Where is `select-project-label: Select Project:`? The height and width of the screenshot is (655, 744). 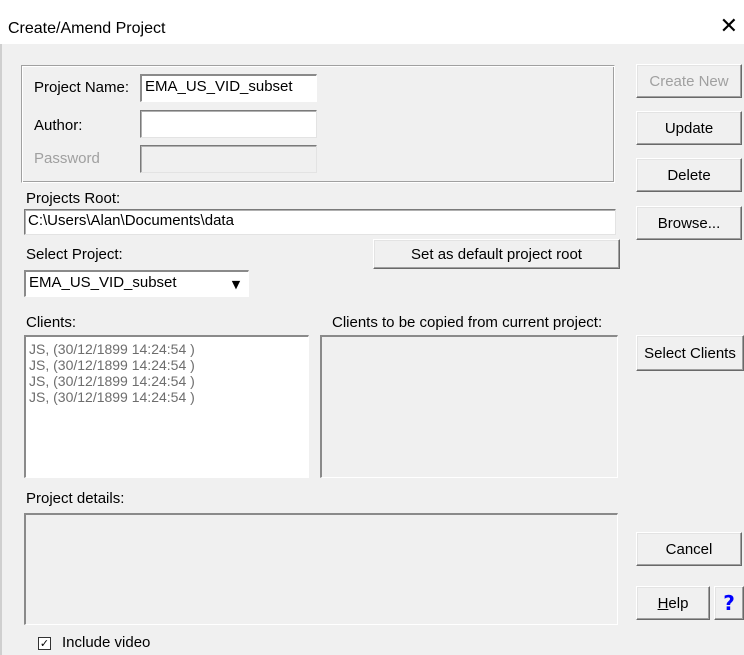 select-project-label: Select Project: is located at coordinates (74, 254).